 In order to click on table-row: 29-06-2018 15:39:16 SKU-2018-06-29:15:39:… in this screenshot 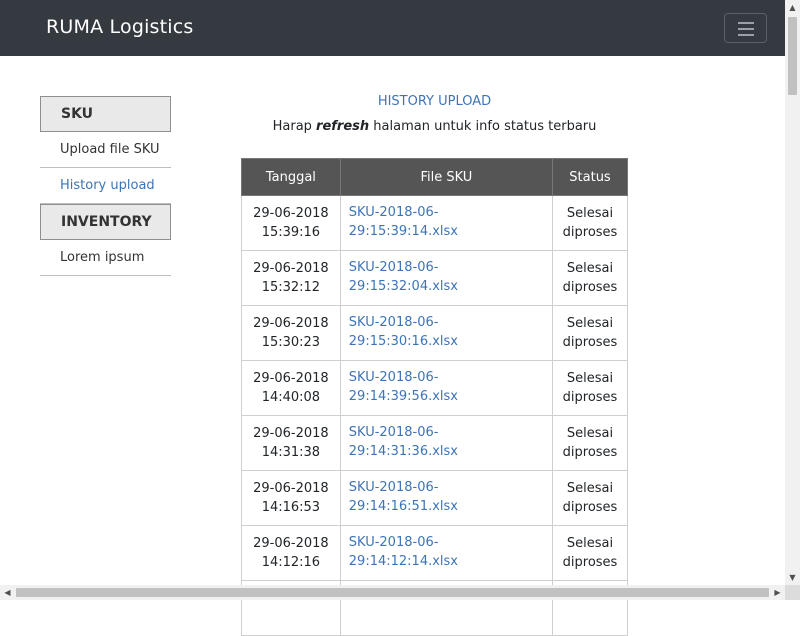, I will do `click(434, 223)`.